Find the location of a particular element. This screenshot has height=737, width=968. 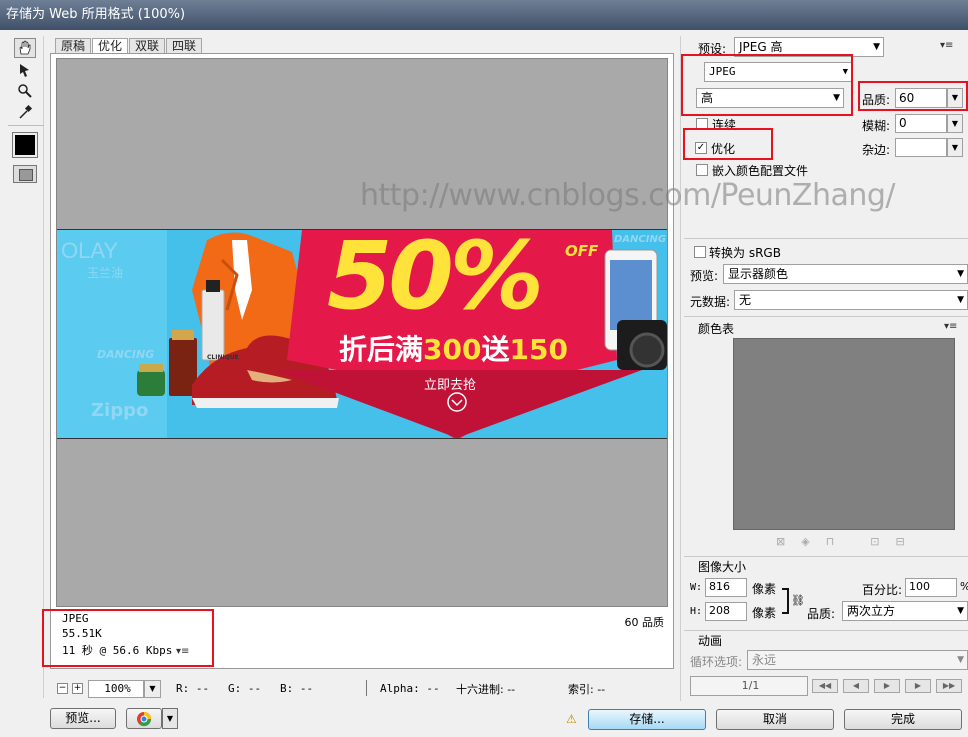

highlight-box-optimized is located at coordinates (728, 144).